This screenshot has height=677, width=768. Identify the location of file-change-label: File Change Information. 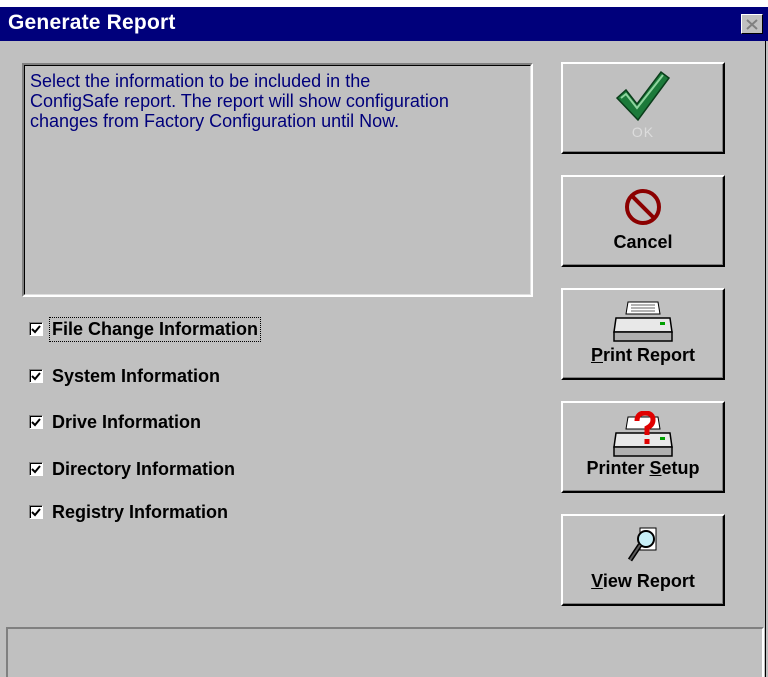
(155, 329).